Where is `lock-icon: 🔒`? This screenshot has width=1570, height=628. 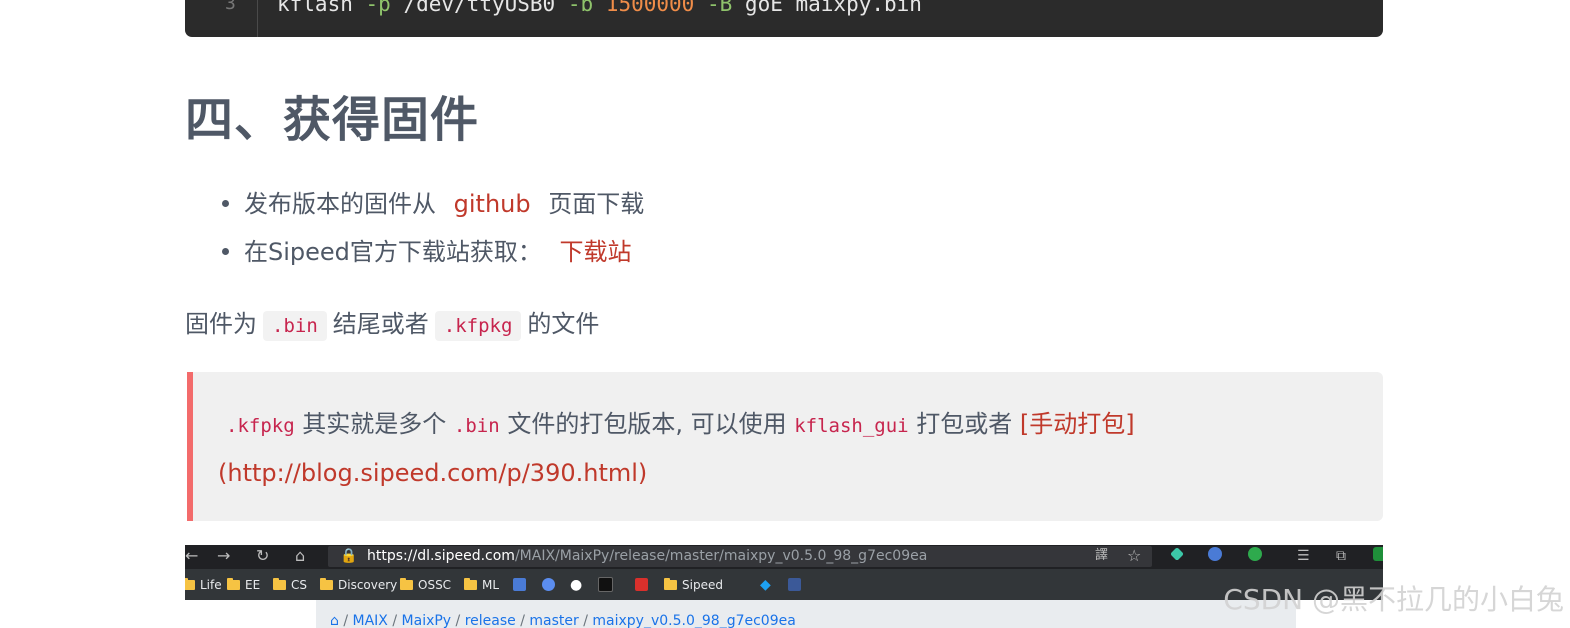
lock-icon: 🔒 is located at coordinates (349, 556).